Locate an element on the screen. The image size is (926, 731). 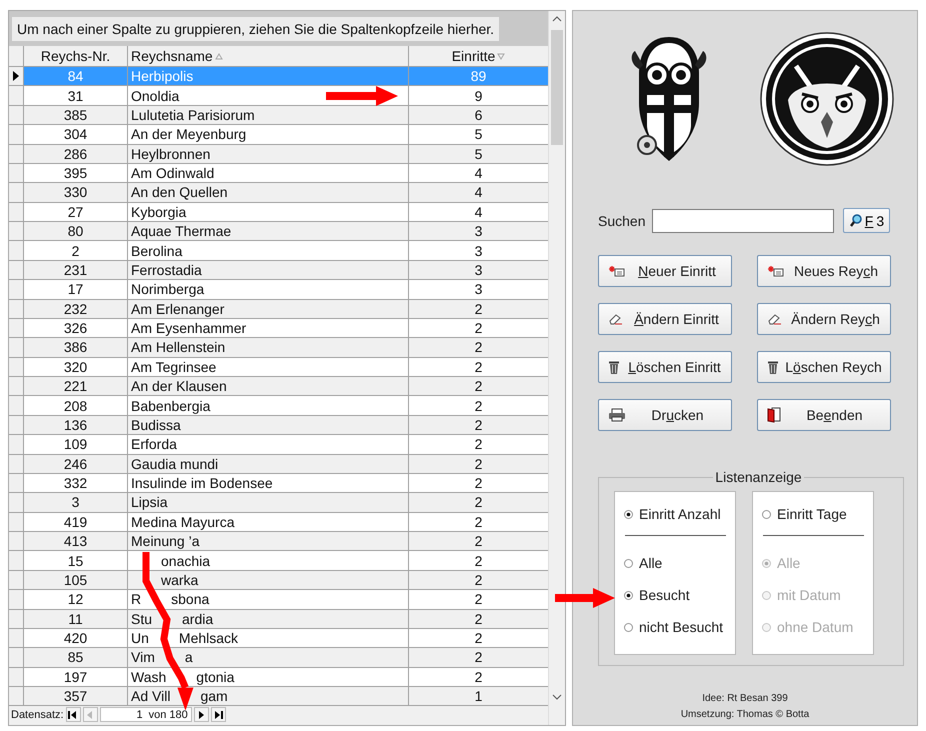
table-cell: 85 is located at coordinates (76, 658).